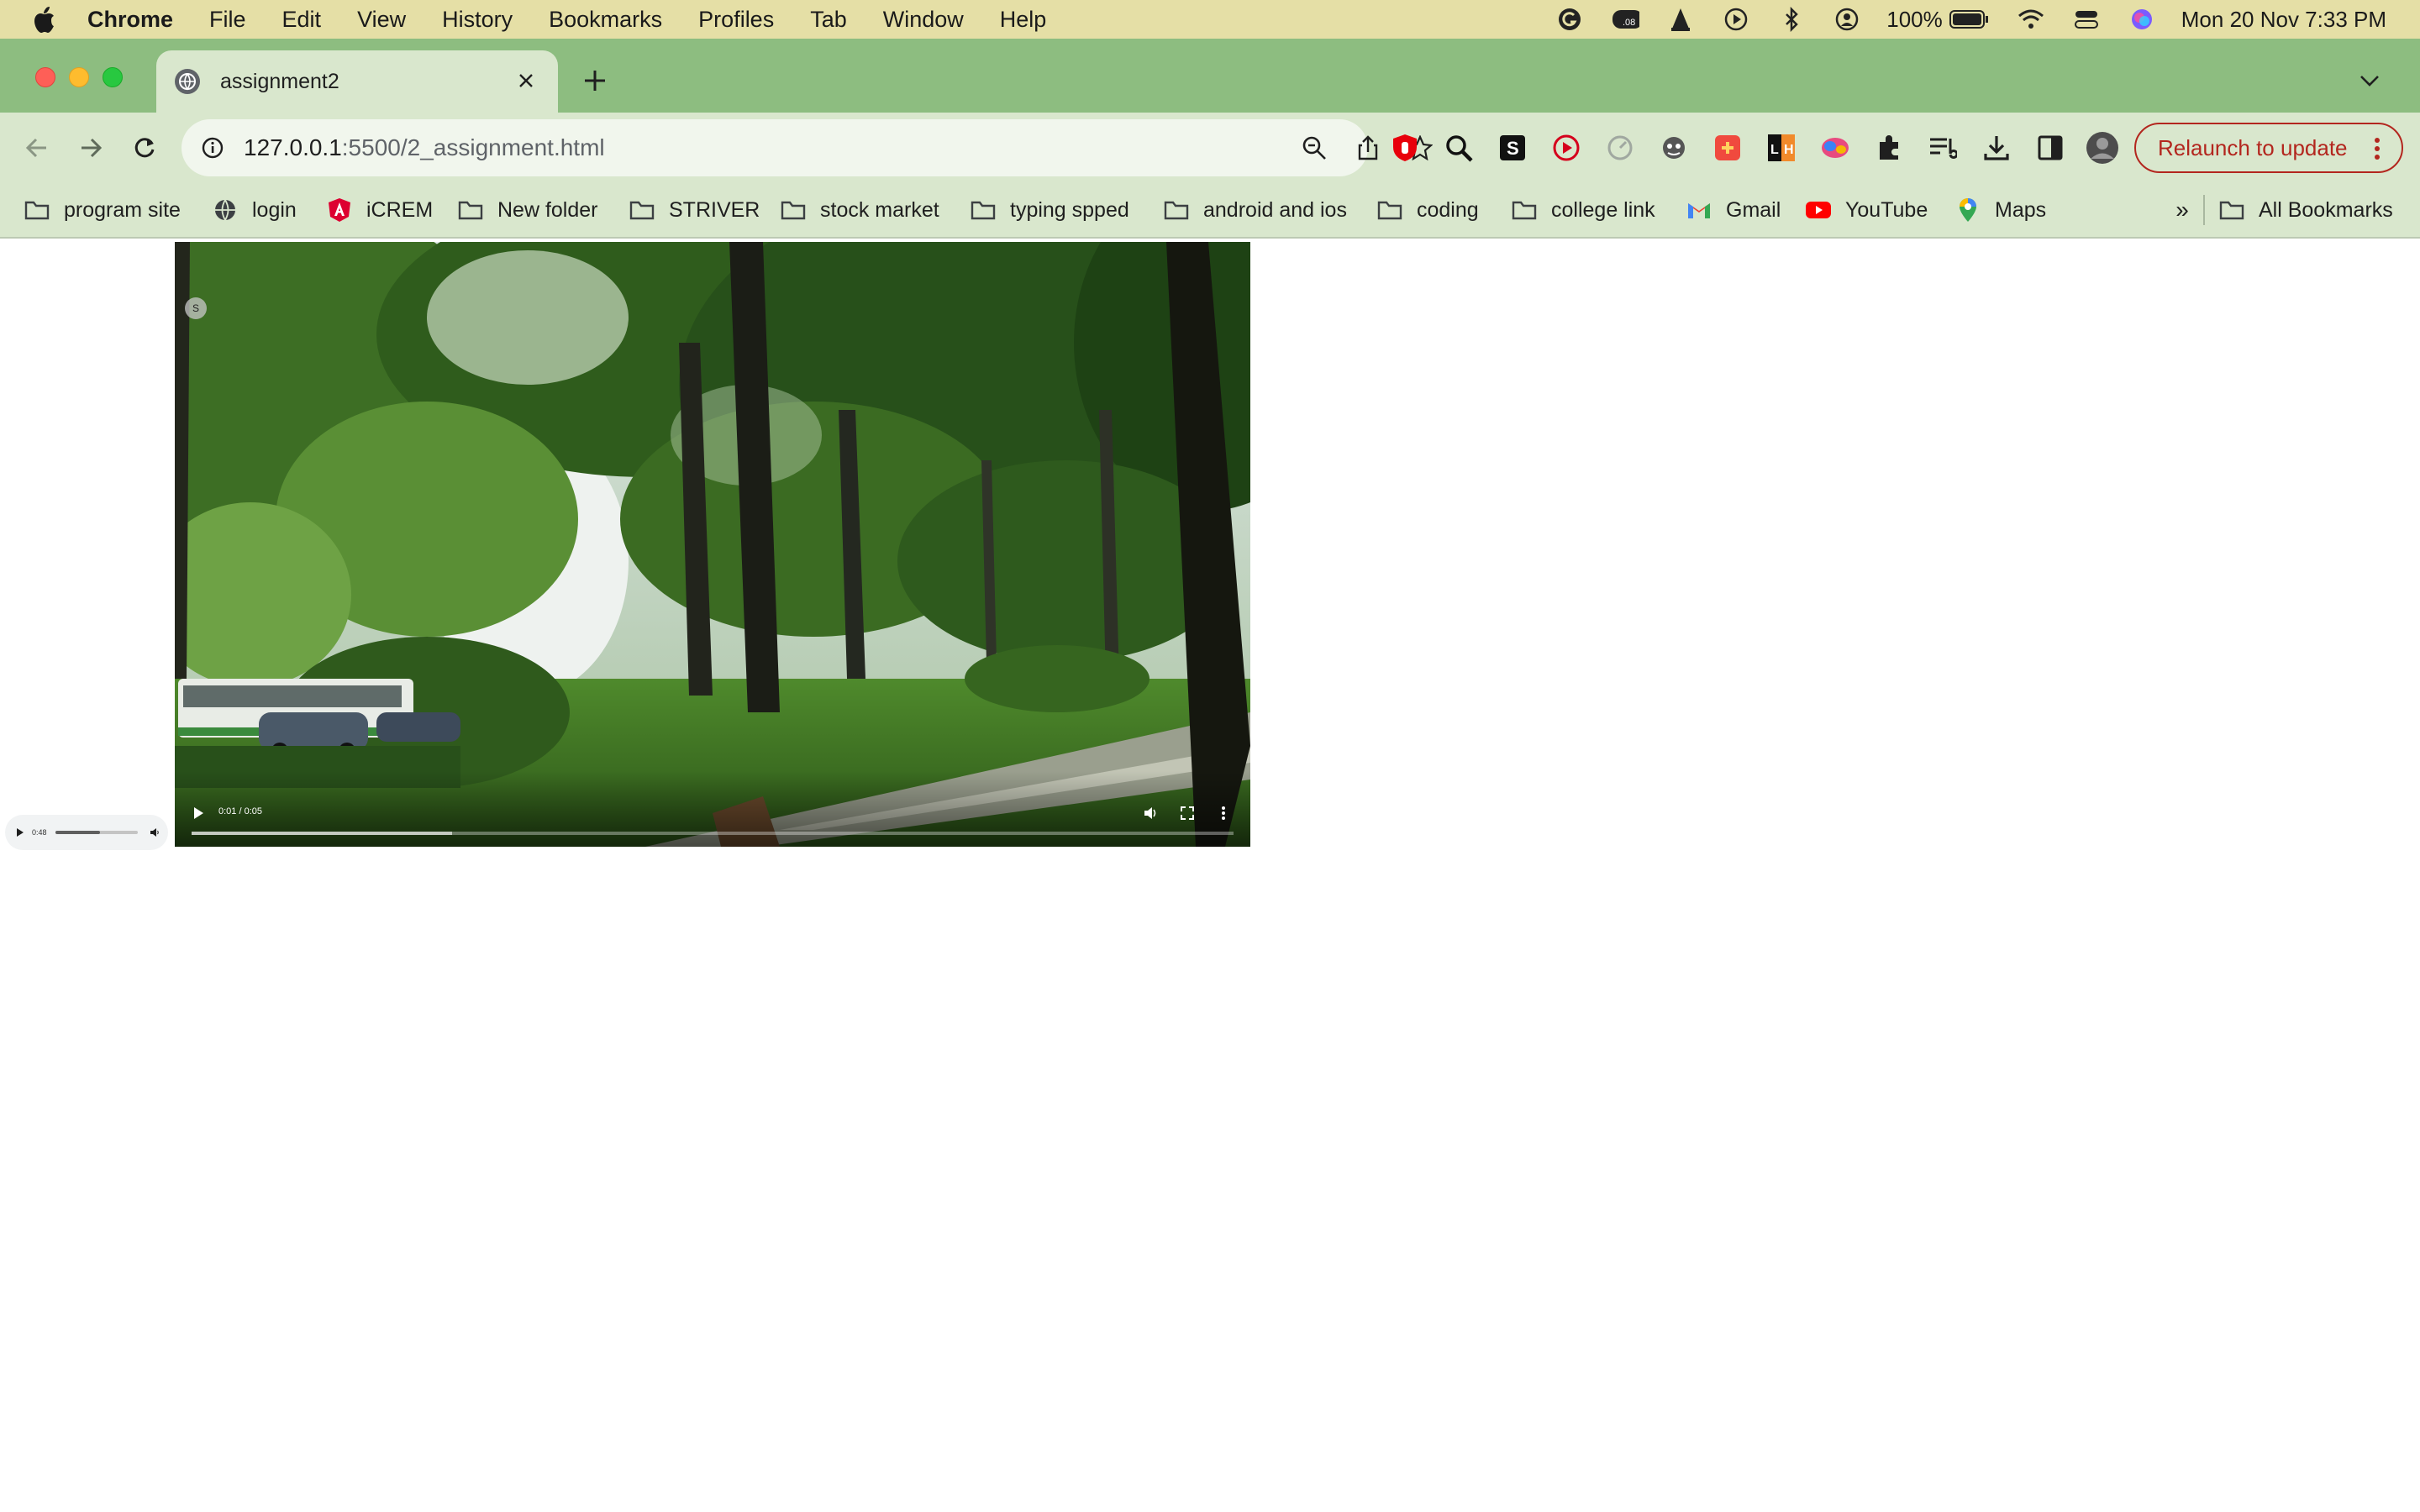 The image size is (2420, 1512). Describe the element at coordinates (1674, 148) in the screenshot. I see `privacy-extension-icon` at that location.